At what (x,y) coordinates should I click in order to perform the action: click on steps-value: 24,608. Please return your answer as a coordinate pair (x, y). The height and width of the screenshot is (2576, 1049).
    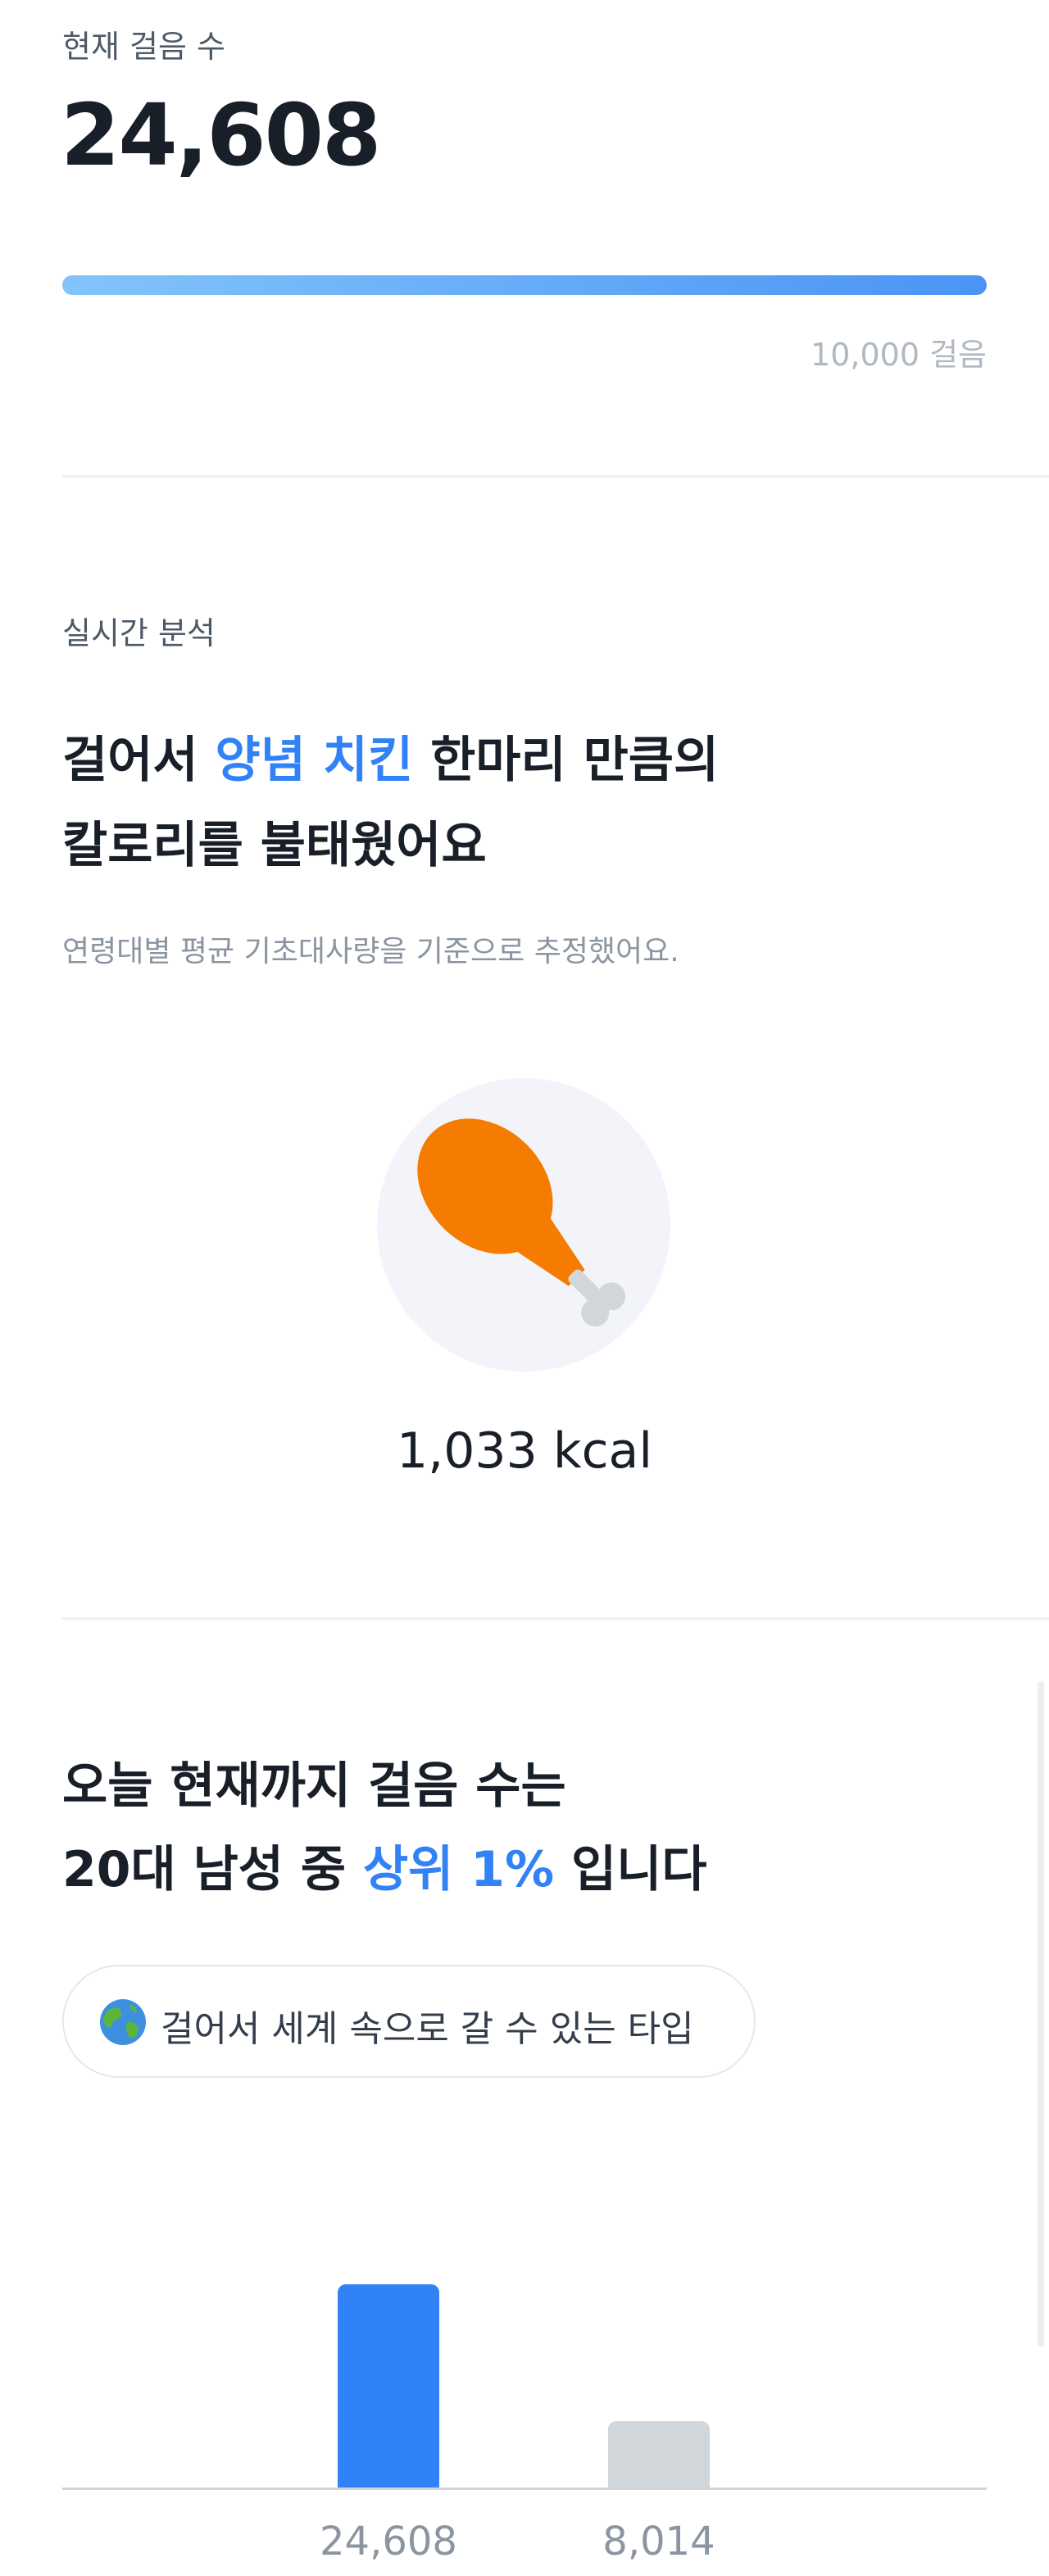
    Looking at the image, I should click on (221, 135).